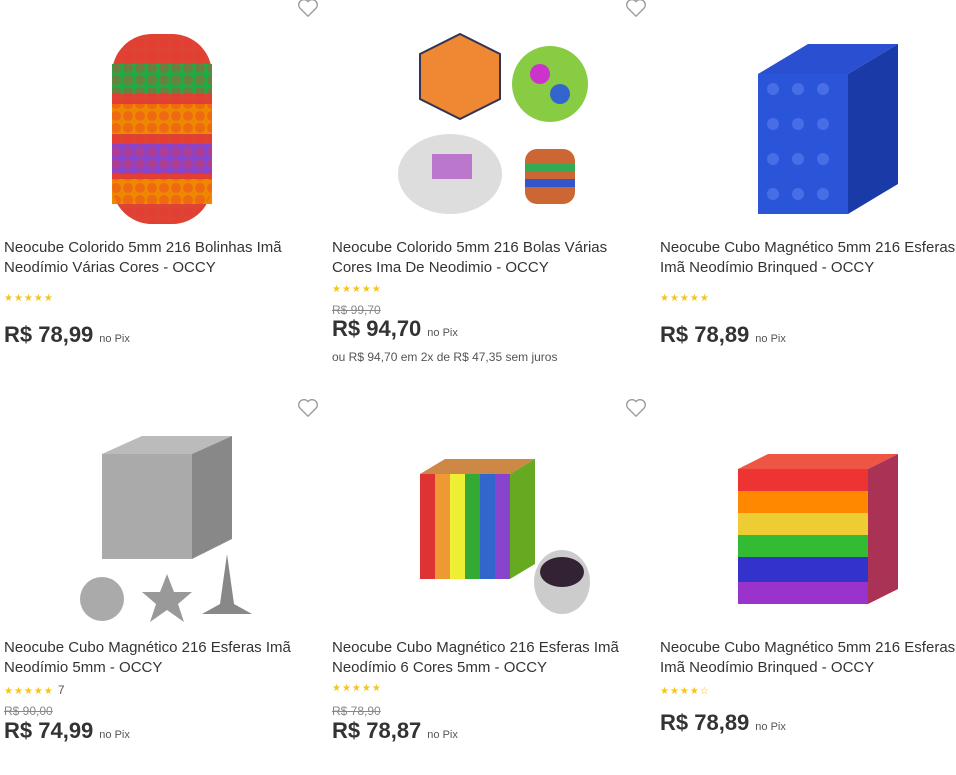 This screenshot has width=956, height=775. I want to click on rating-stars: ★★★★★ 7, so click(34, 690).